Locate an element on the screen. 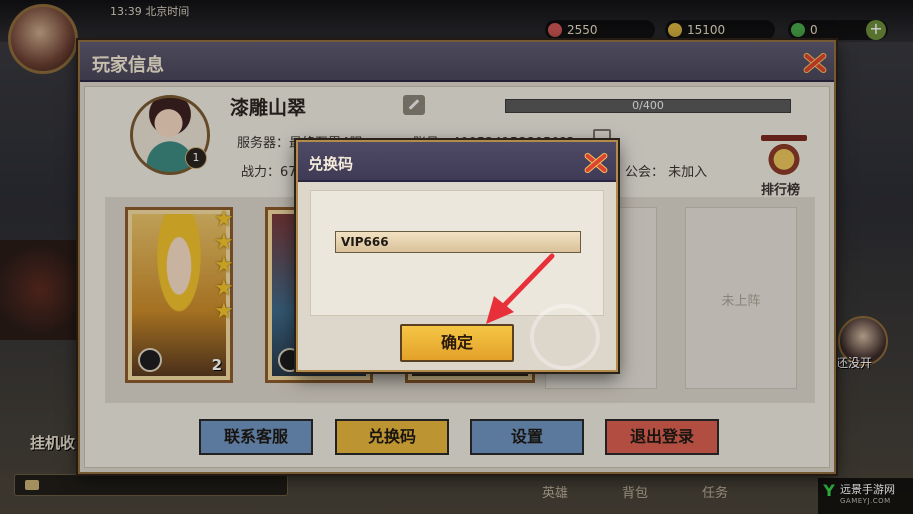  decorative-seal-icon is located at coordinates (565, 337).